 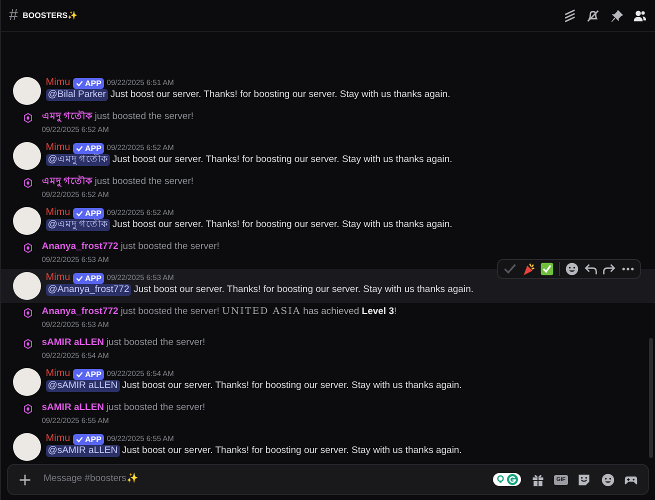 I want to click on hash-icon: #, so click(x=13, y=16).